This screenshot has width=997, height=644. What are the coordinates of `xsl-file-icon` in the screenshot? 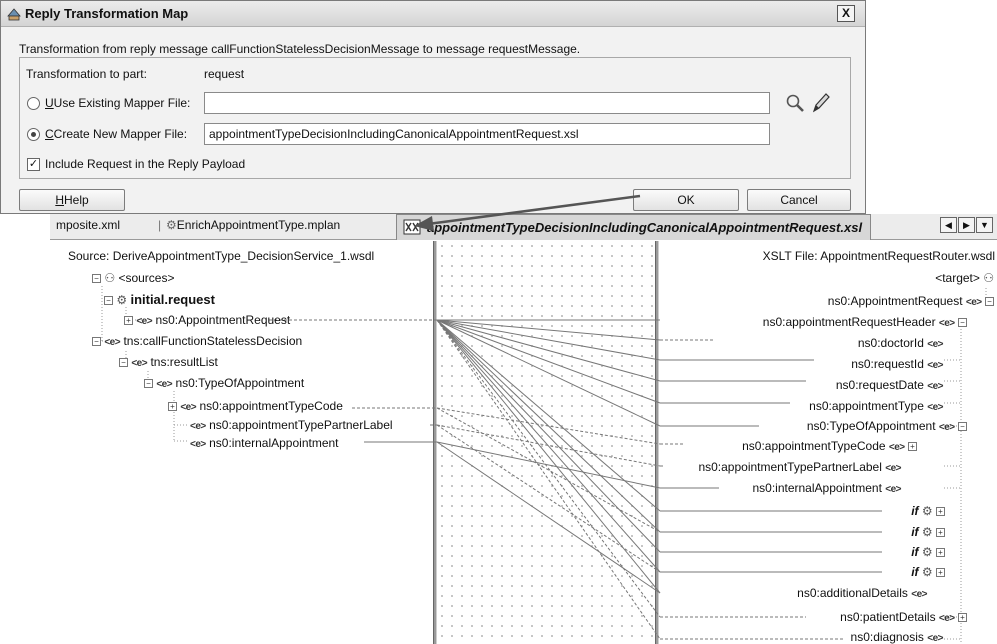 It's located at (412, 227).